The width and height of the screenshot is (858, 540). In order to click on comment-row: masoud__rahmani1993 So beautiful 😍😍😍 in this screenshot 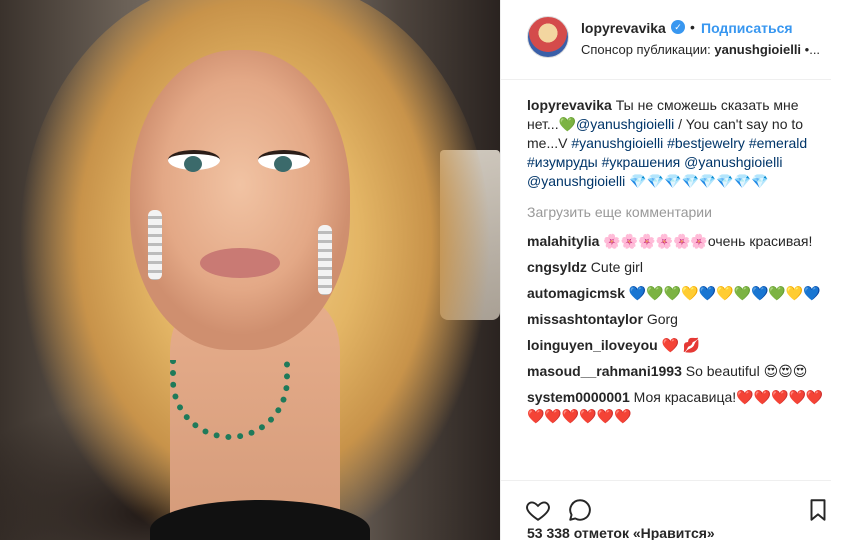, I will do `click(677, 371)`.